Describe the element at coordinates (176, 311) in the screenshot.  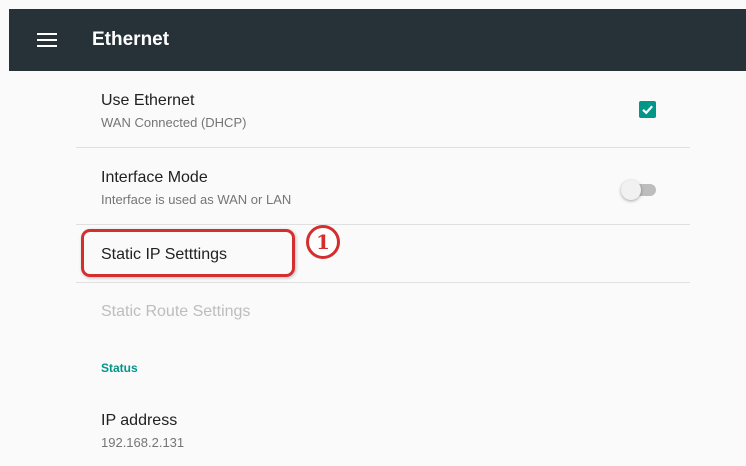
I see `setting-title: Static Route Settings` at that location.